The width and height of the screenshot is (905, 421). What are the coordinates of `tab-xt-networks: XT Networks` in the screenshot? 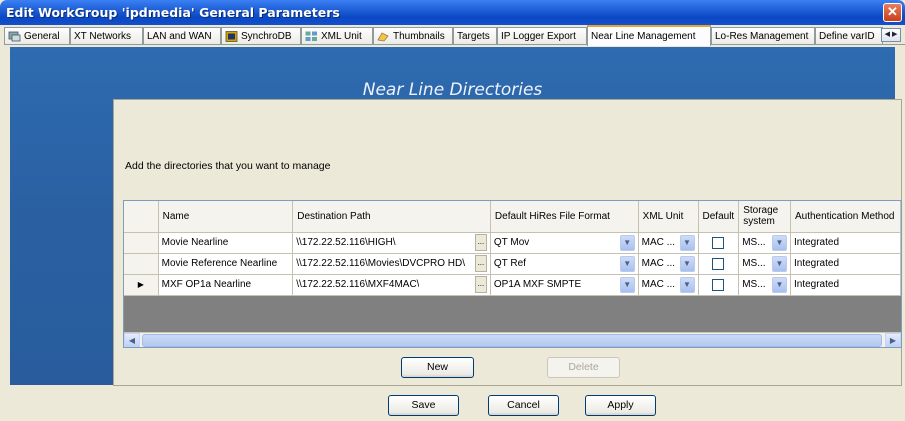 It's located at (106, 35).